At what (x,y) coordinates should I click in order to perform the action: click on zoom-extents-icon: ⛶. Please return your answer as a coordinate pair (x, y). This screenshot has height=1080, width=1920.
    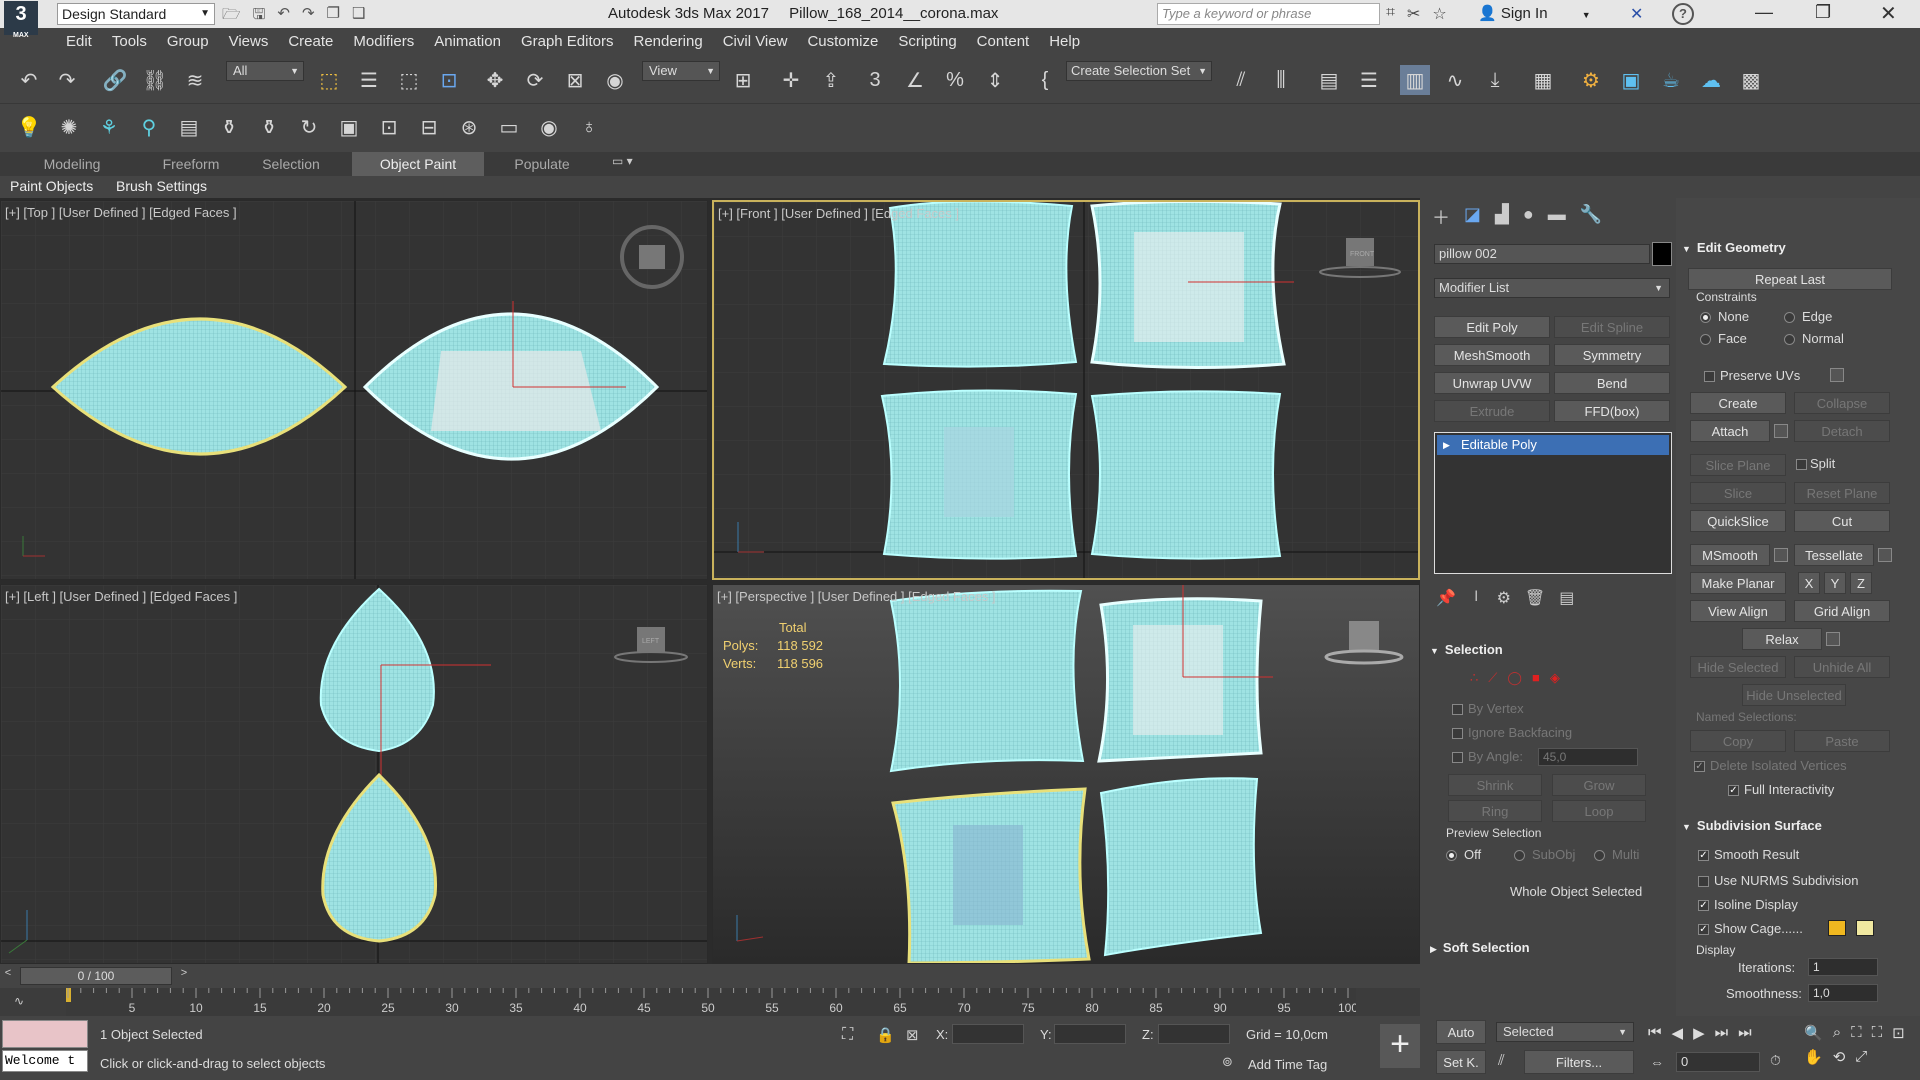
    Looking at the image, I should click on (1856, 1033).